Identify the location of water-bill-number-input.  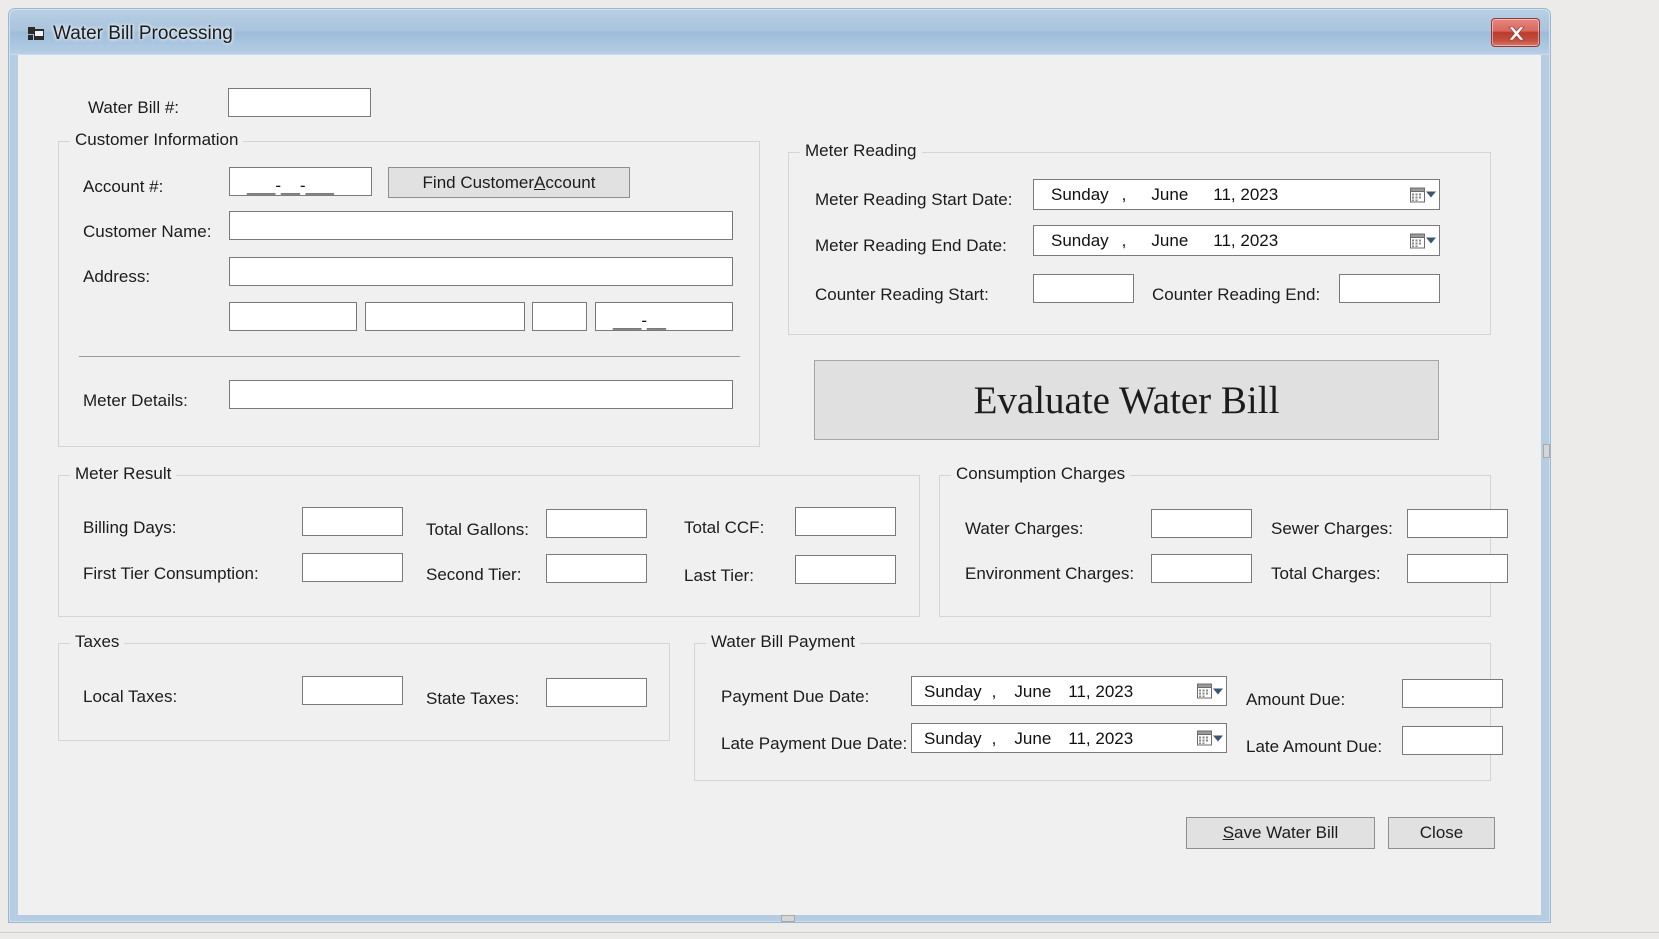
(299, 102).